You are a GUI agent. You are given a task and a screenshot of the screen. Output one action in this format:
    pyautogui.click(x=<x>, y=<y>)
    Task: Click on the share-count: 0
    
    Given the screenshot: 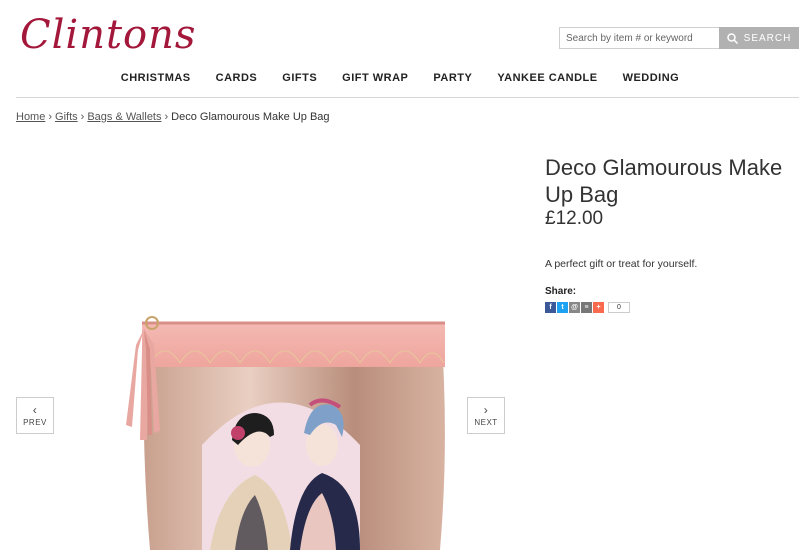 What is the action you would take?
    pyautogui.click(x=619, y=307)
    